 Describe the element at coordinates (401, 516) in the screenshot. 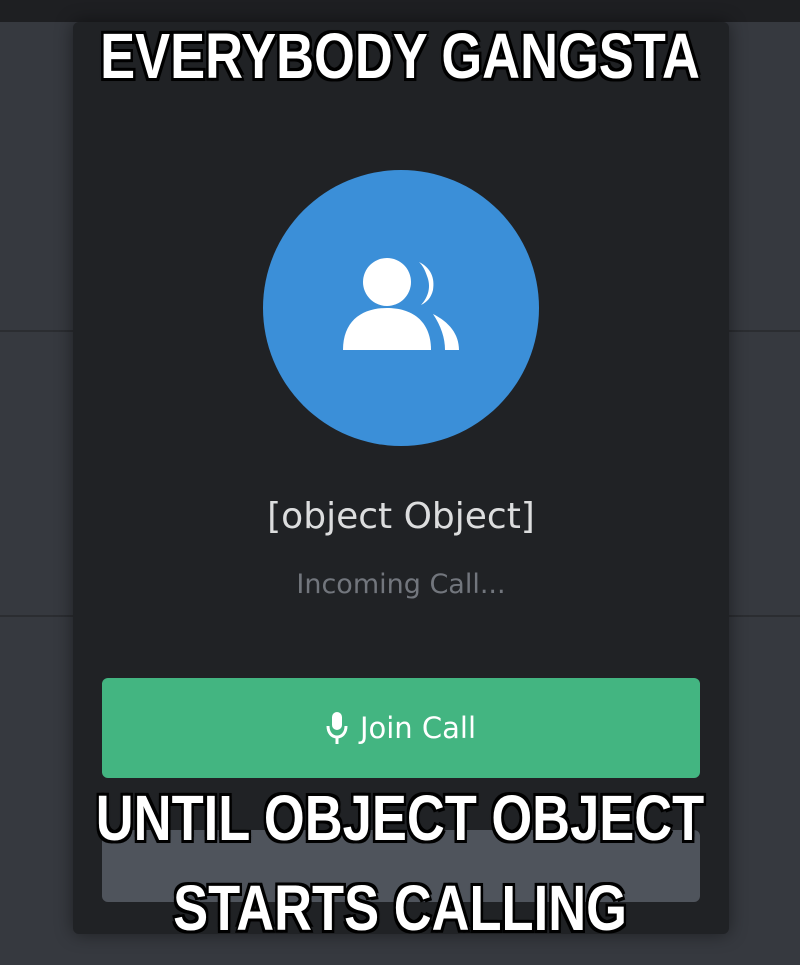

I see `caller-name: [object Object]` at that location.